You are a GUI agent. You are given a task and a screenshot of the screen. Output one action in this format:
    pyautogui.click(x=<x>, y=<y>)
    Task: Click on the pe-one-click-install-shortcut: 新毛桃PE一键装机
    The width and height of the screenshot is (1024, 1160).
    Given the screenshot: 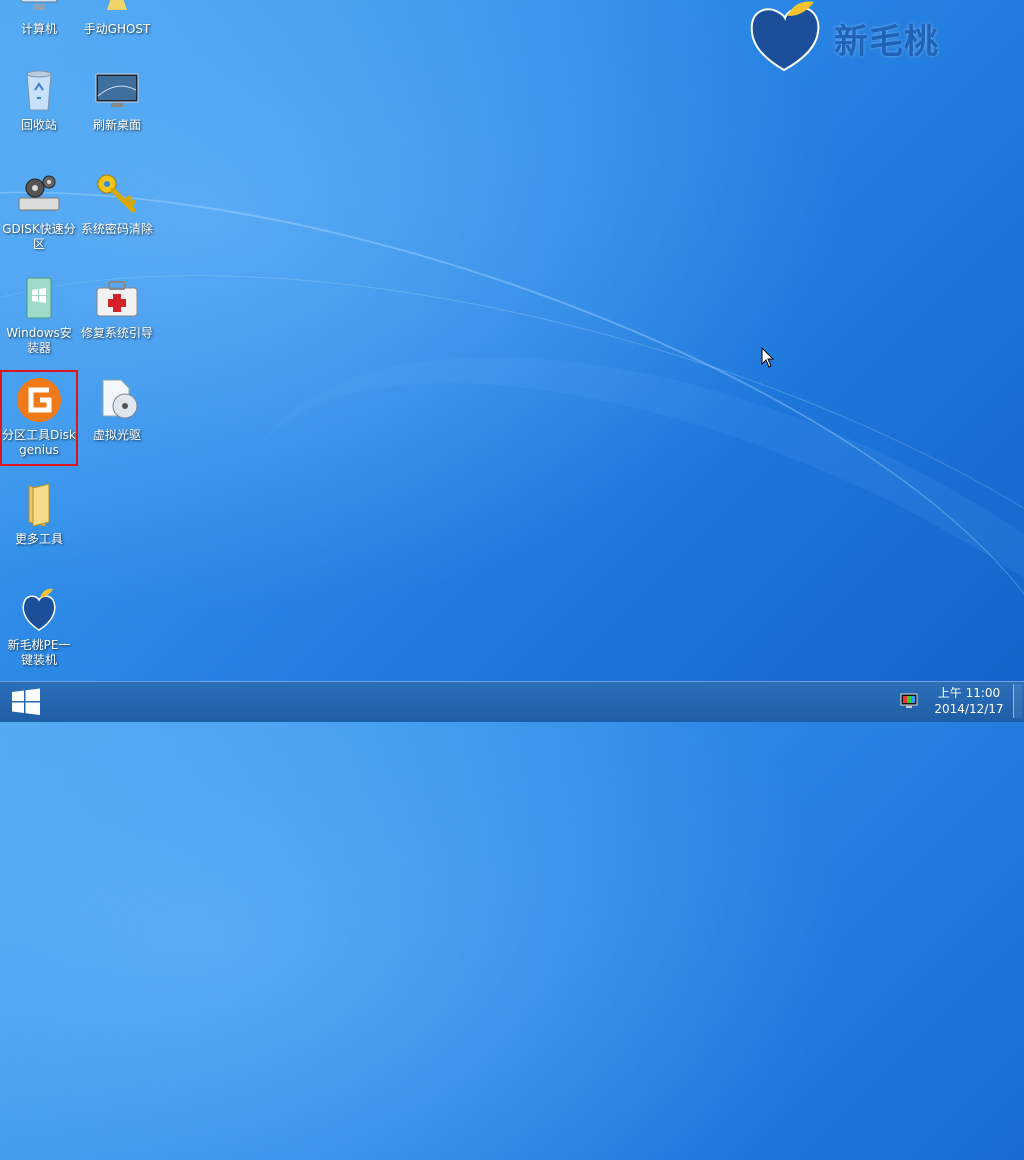 What is the action you would take?
    pyautogui.click(x=39, y=627)
    